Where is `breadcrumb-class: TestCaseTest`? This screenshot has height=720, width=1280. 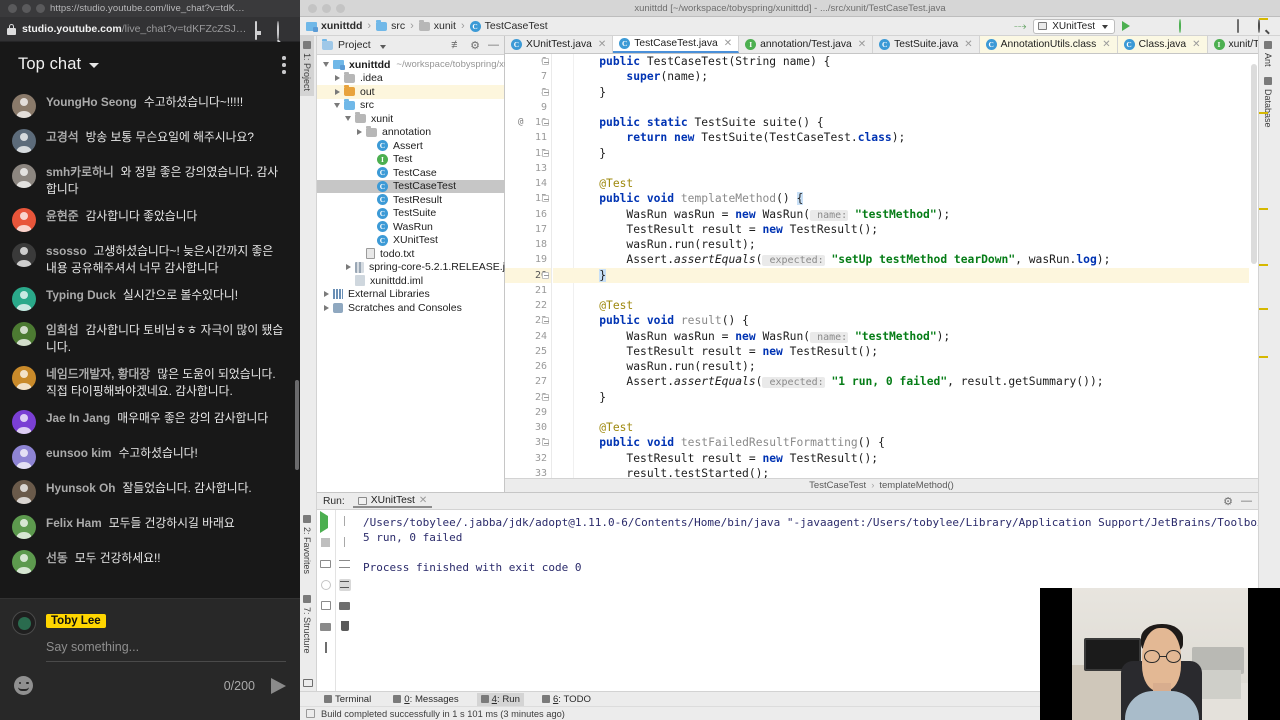 breadcrumb-class: TestCaseTest is located at coordinates (837, 485).